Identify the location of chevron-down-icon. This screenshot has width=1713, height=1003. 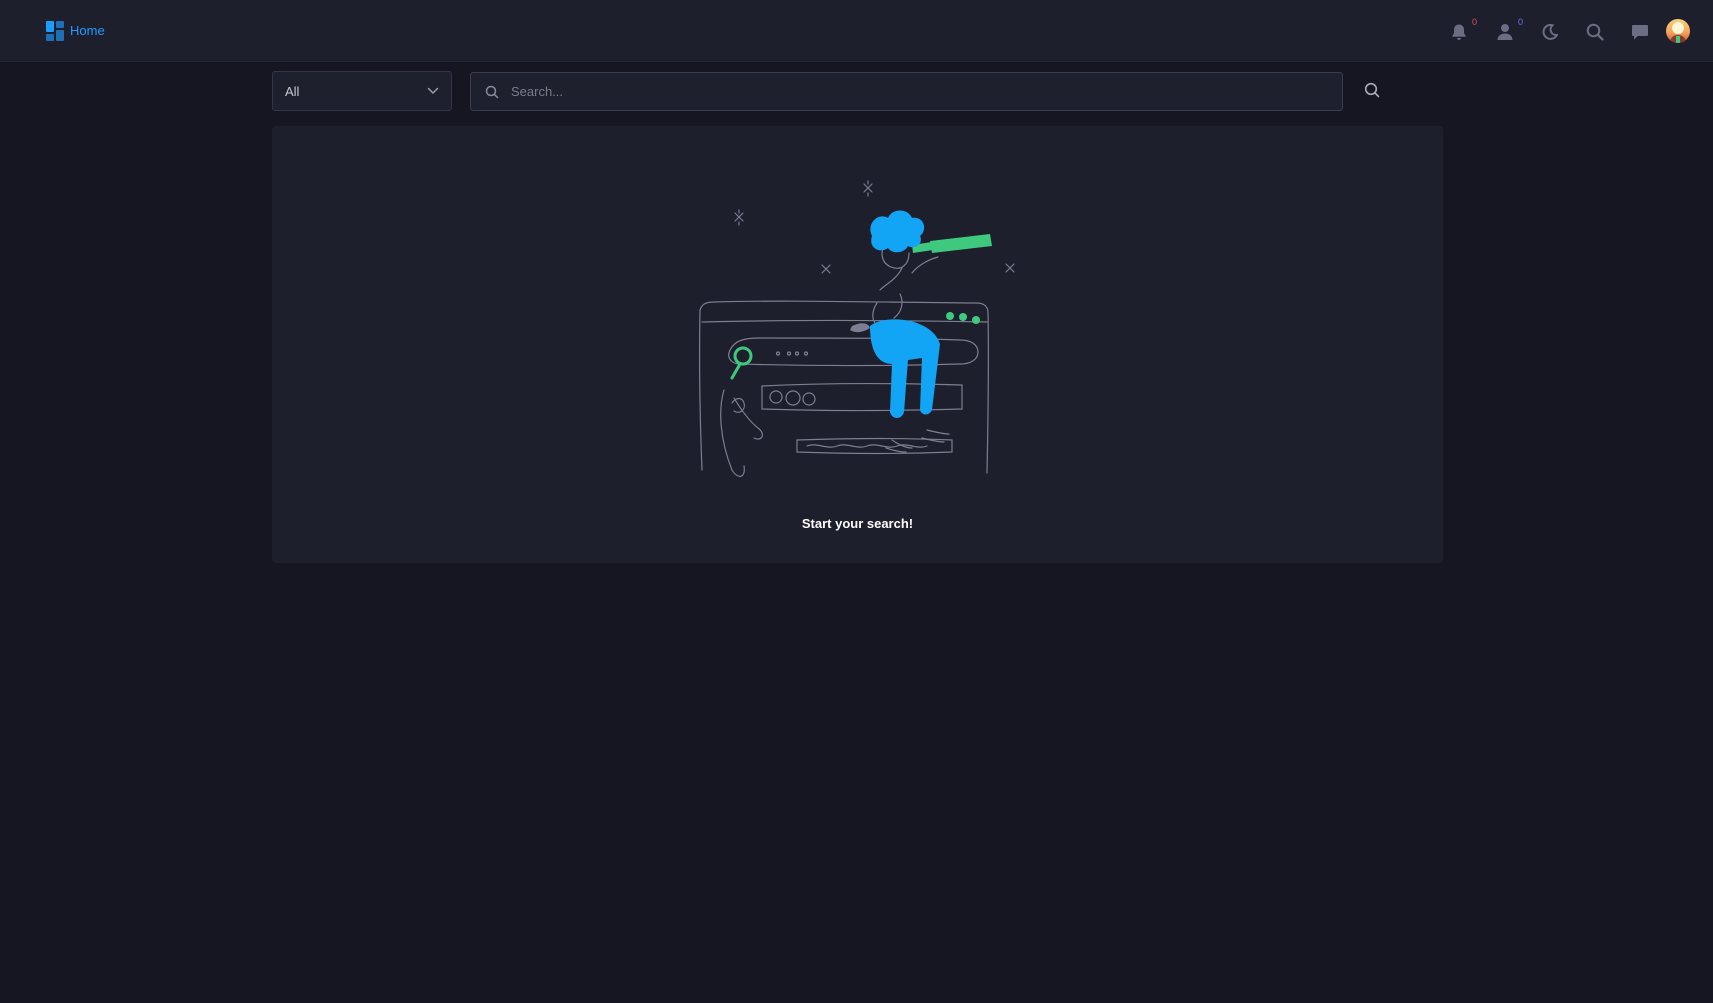
(433, 90).